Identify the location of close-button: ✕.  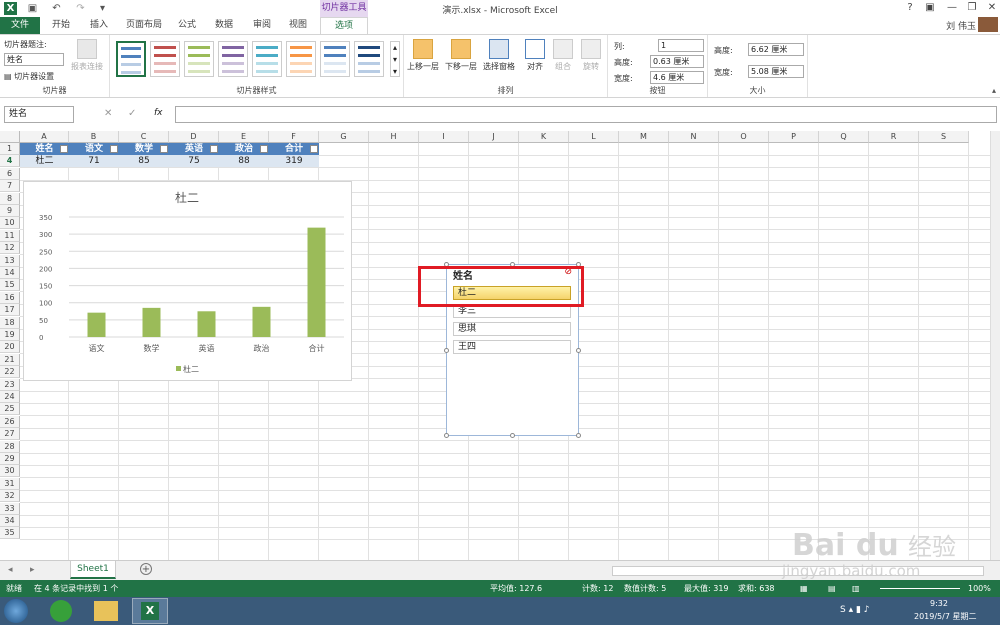
(992, 8).